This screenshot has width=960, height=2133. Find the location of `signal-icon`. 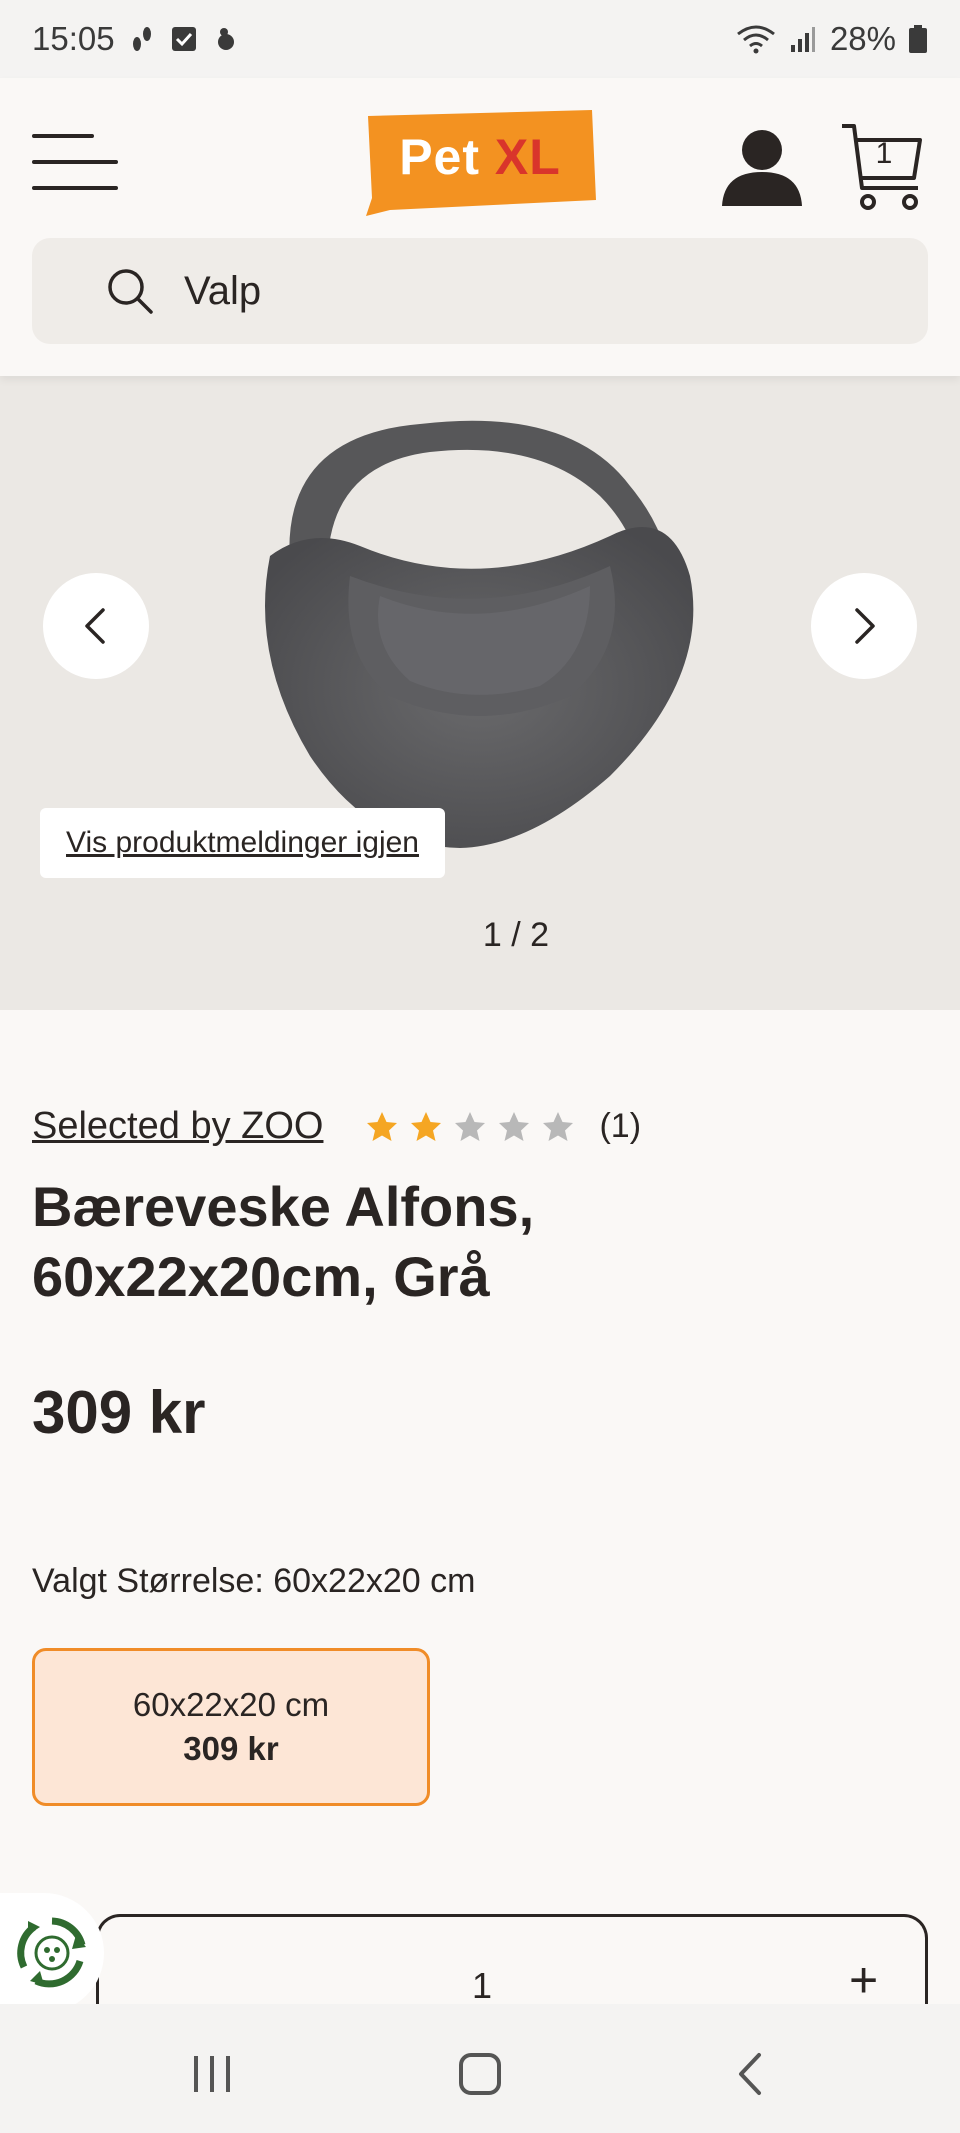

signal-icon is located at coordinates (803, 39).